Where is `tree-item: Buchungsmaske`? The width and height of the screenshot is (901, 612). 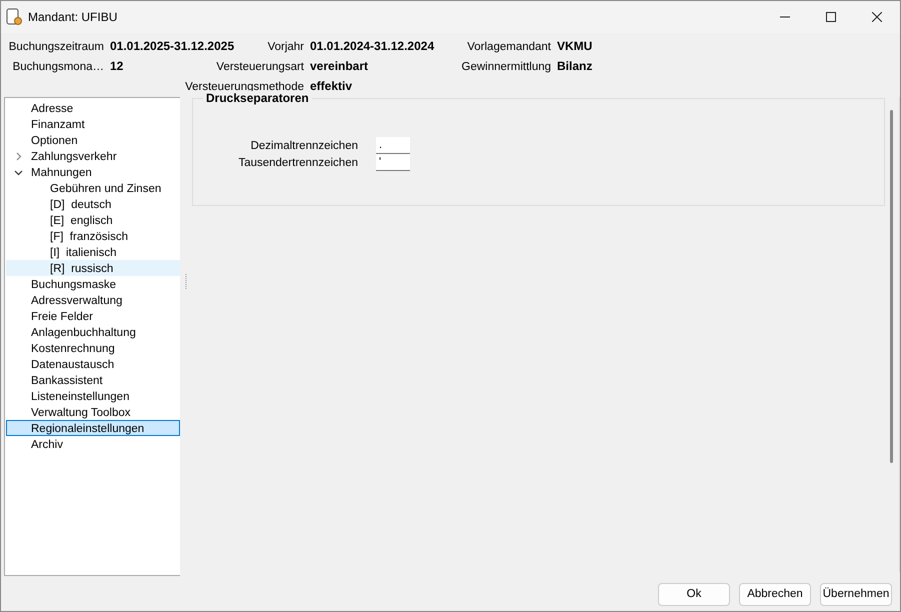
tree-item: Buchungsmaske is located at coordinates (93, 284).